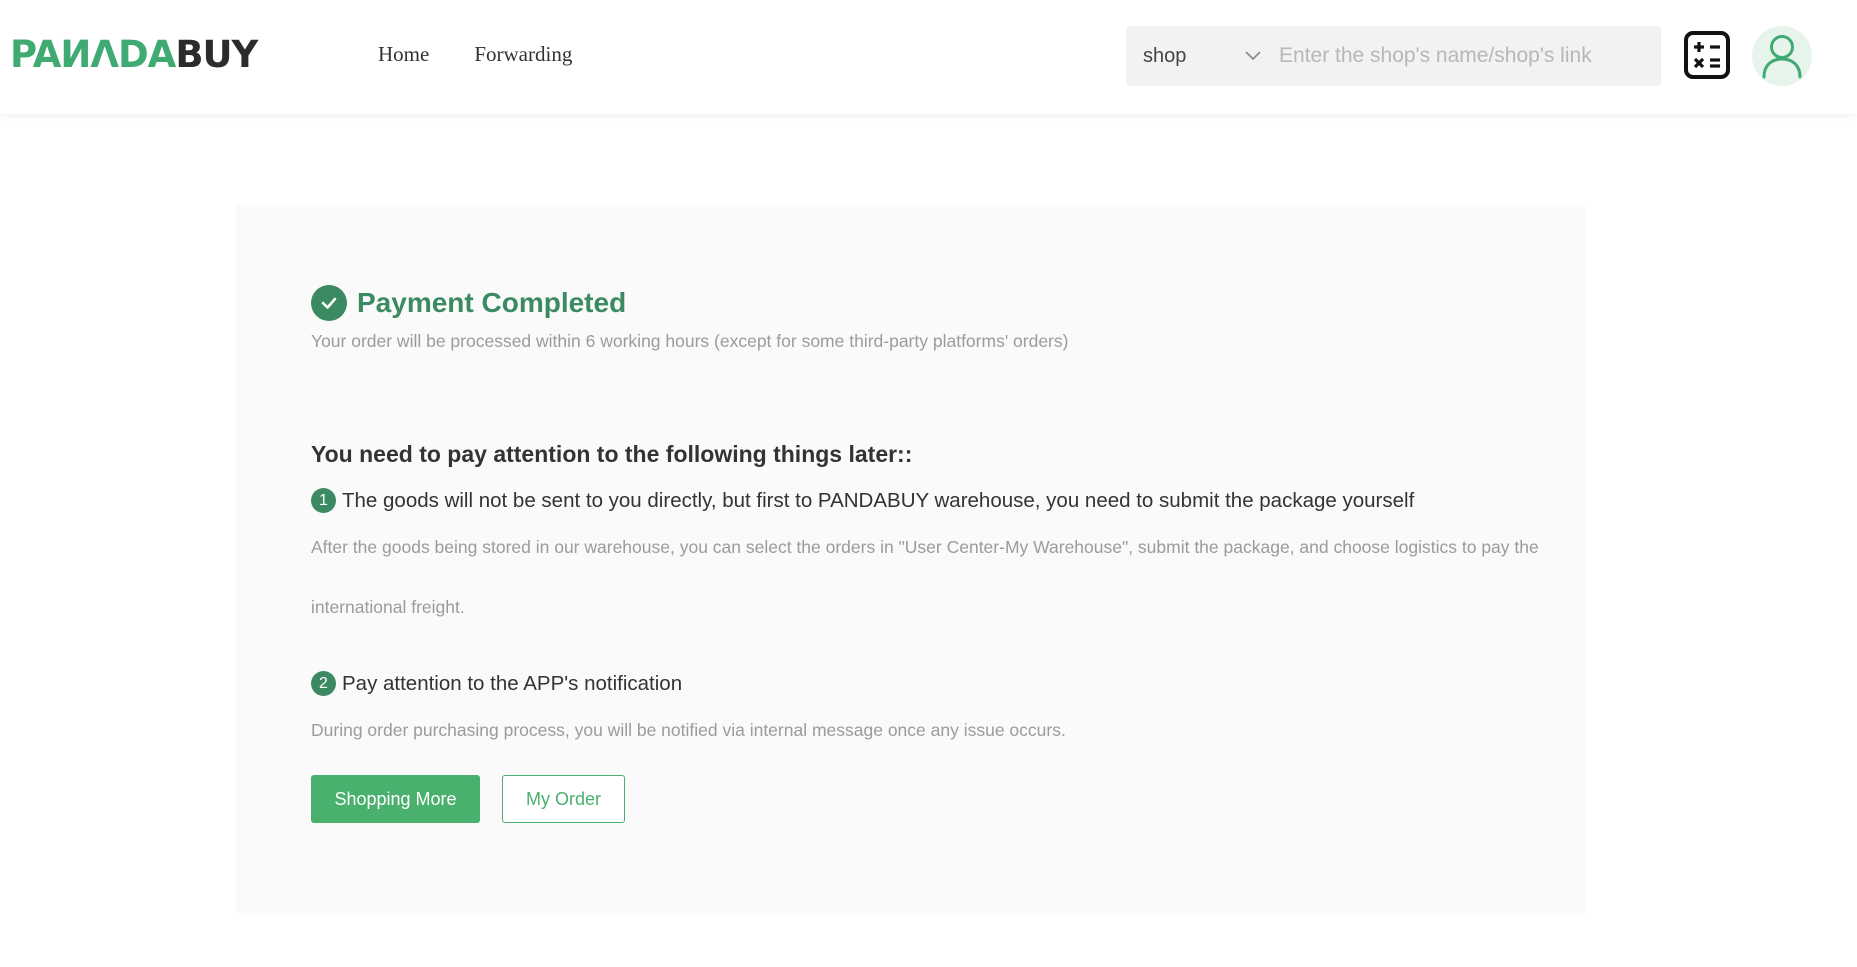  What do you see at coordinates (395, 799) in the screenshot?
I see `shopping-more-button: Shopping More` at bounding box center [395, 799].